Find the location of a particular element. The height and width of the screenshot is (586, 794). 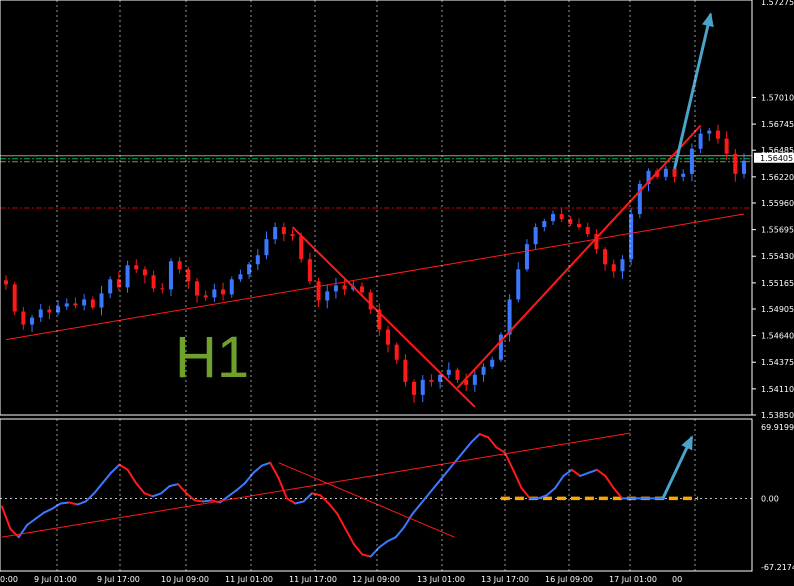

osc-y-tick-label: 0.00 is located at coordinates (770, 498).